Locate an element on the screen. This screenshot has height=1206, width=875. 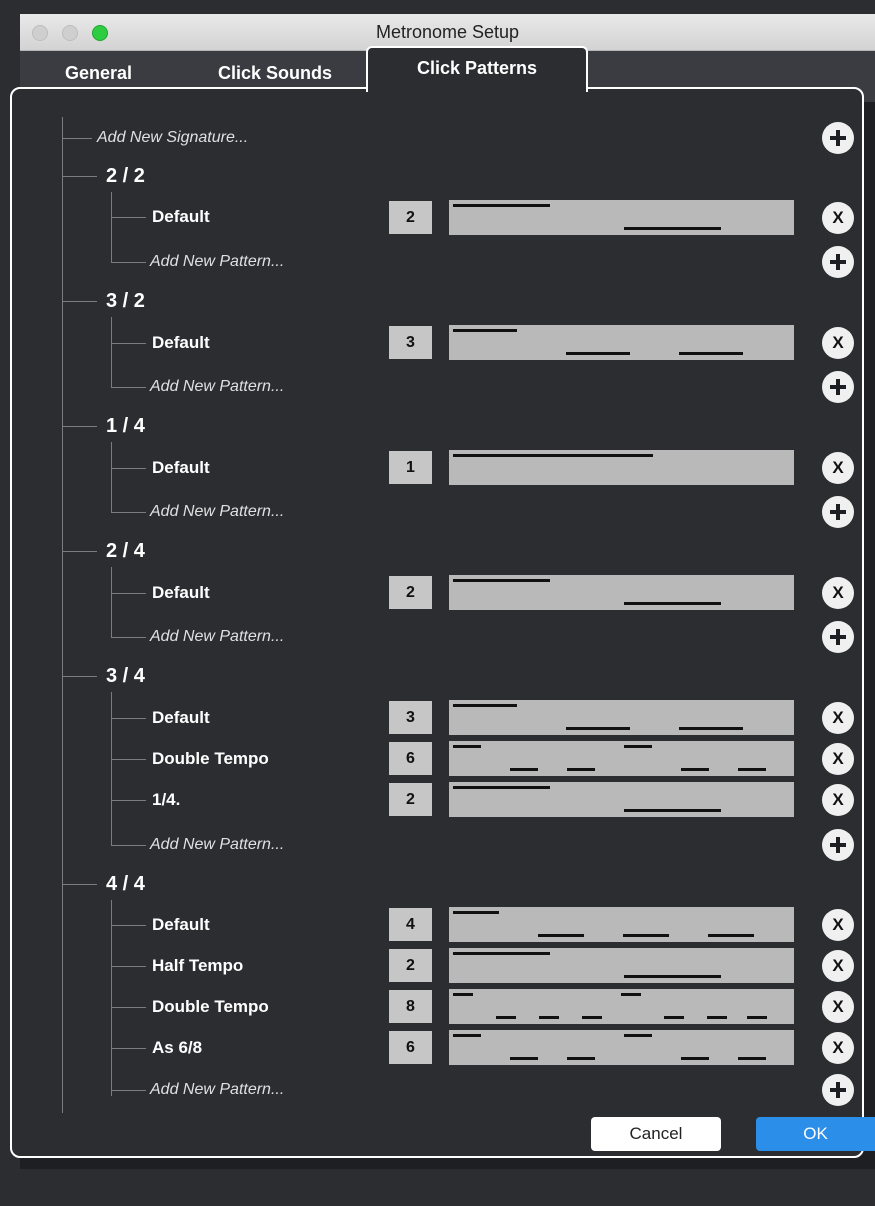
pattern-count-field: 8 is located at coordinates (410, 1006).